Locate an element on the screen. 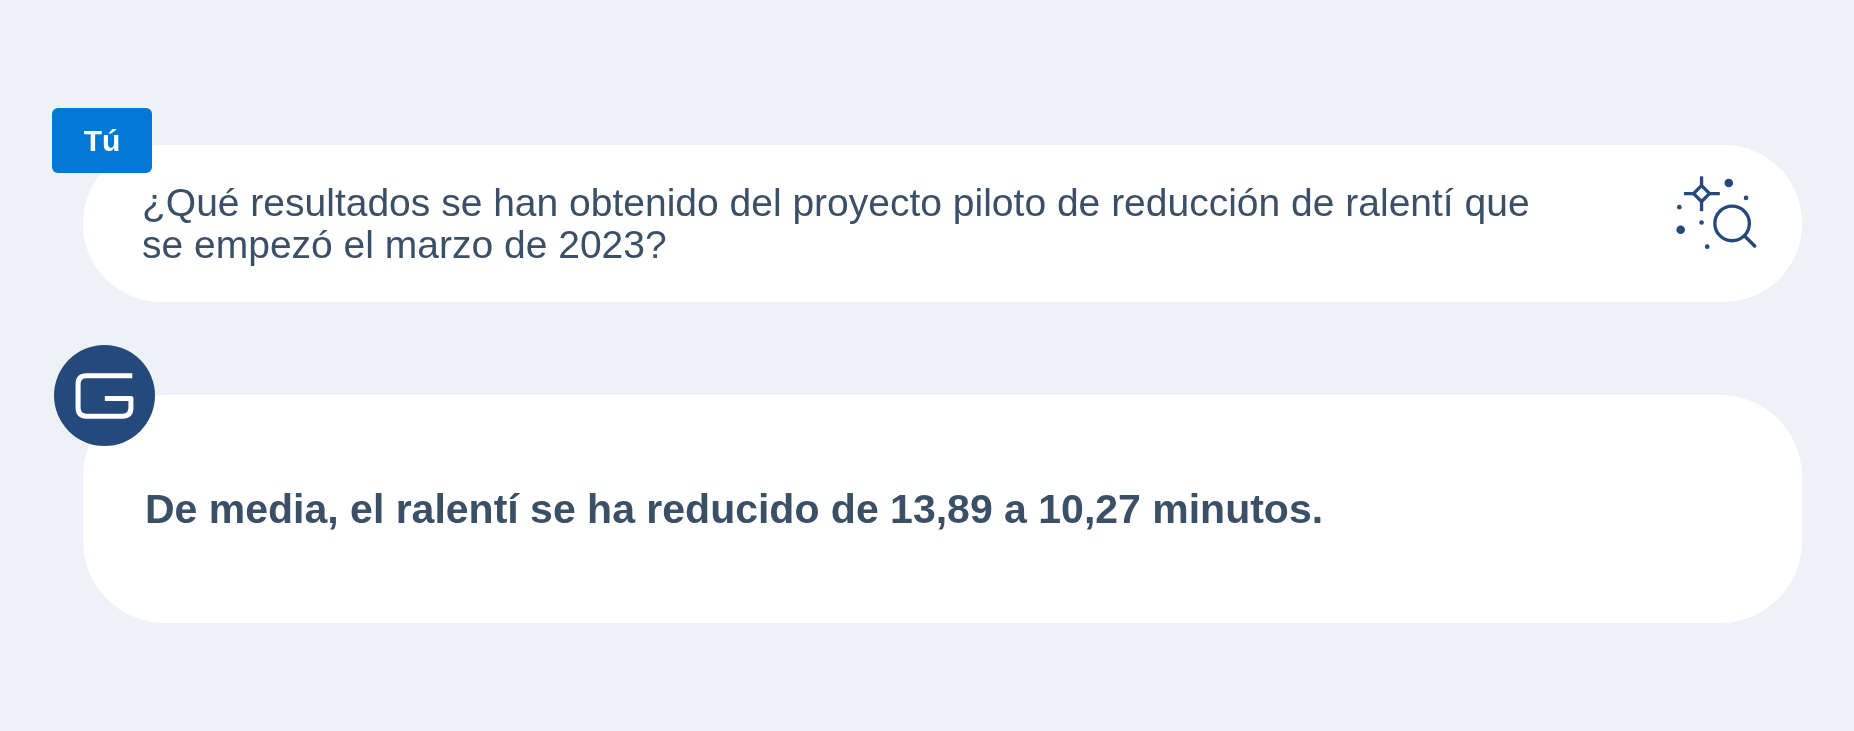 The image size is (1854, 731). answer-text: De media, el ralentí se ha reducido de 13,89 a 10,27 minutos. is located at coordinates (734, 509).